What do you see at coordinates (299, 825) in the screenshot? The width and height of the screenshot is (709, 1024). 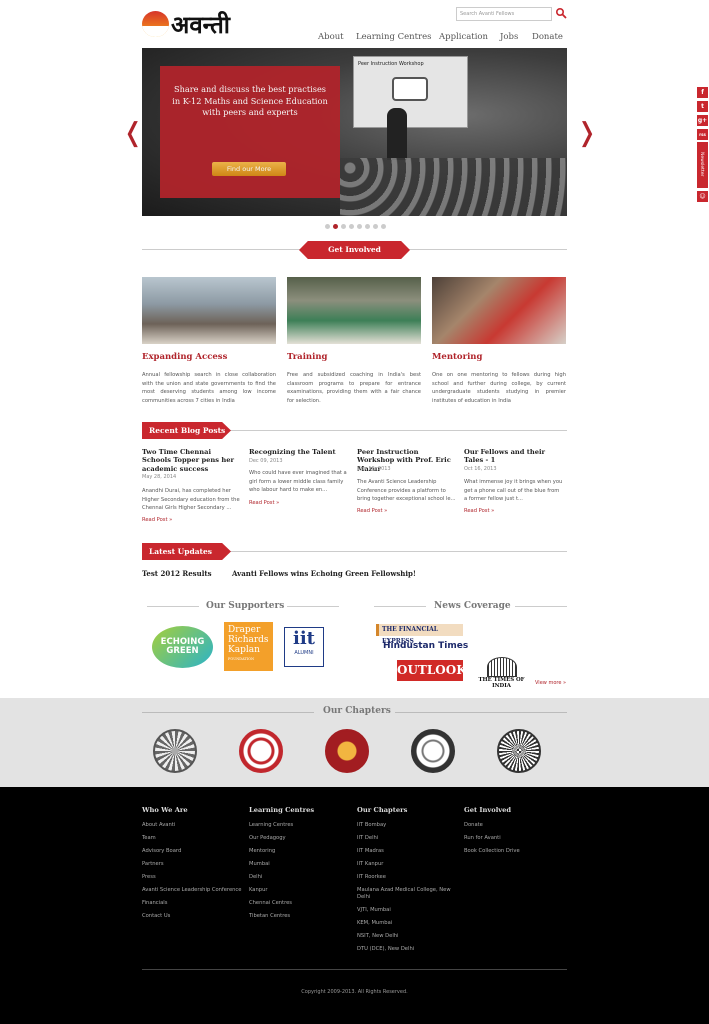 I see `footer-link: Learning Centres` at bounding box center [299, 825].